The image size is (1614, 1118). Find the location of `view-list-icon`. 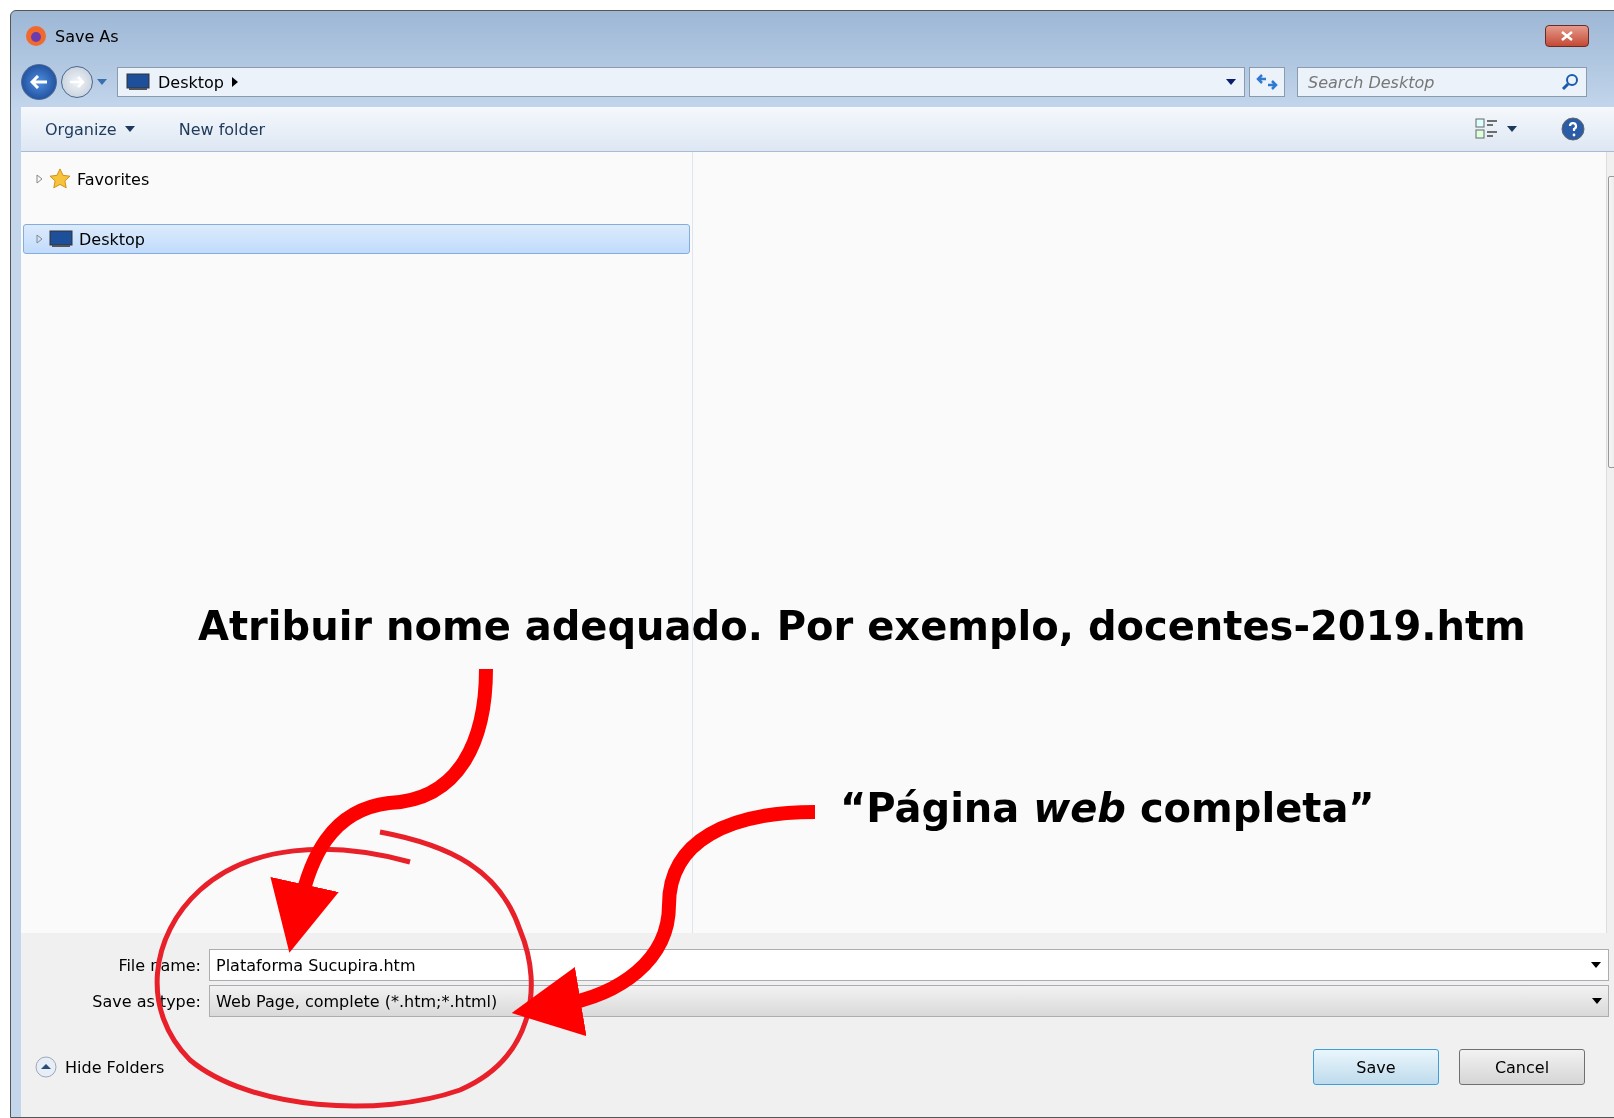

view-list-icon is located at coordinates (1487, 129).